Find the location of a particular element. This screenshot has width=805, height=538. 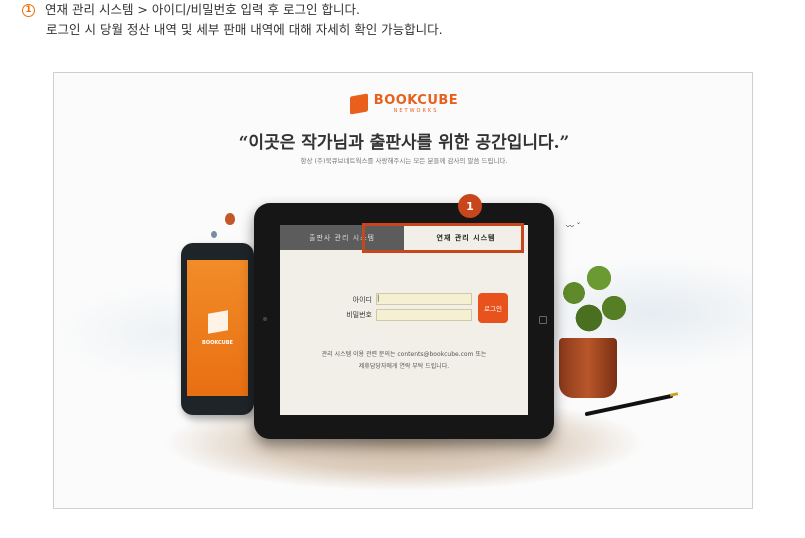

book-cube-icon is located at coordinates (218, 322).